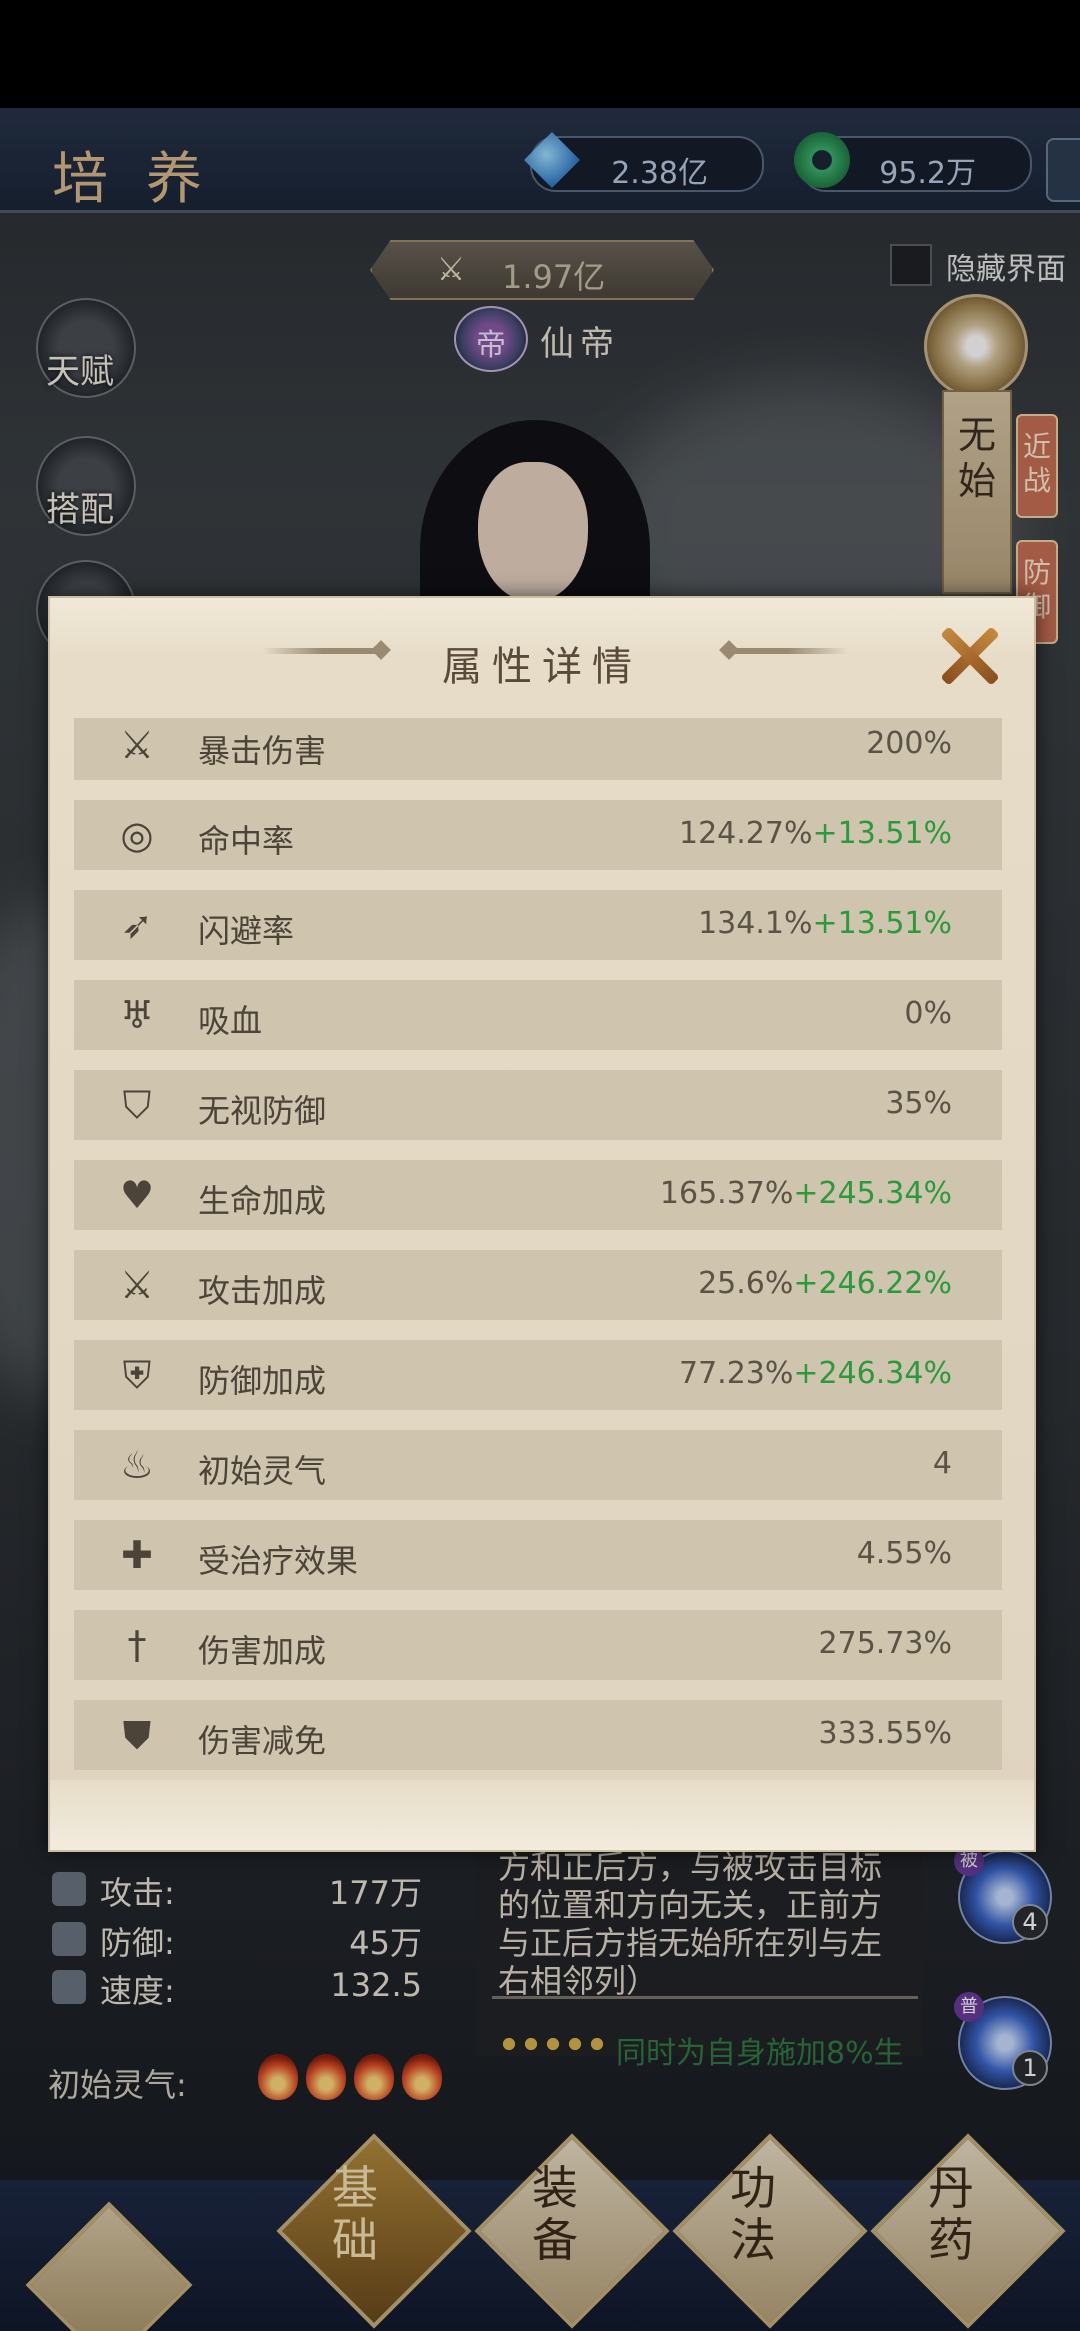 This screenshot has height=2331, width=1080. I want to click on attribute-row: ⚔ 攻击加成 25.6%+246.22%, so click(538, 1285).